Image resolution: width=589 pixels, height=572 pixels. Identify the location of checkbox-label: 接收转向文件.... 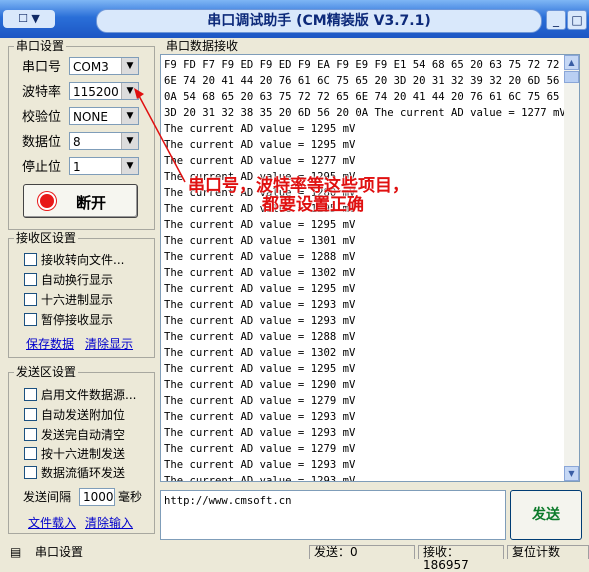
(83, 260).